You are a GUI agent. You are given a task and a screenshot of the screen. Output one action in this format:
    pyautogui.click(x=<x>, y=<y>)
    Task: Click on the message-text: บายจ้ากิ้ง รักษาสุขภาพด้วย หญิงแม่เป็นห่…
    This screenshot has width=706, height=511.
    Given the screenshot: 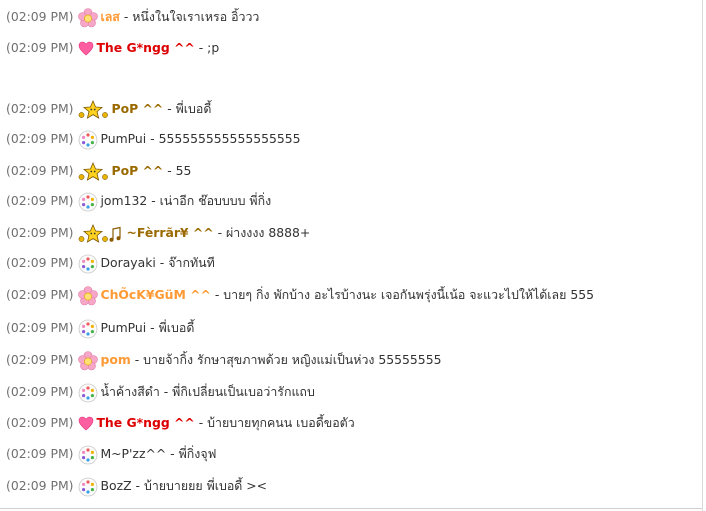 What is the action you would take?
    pyautogui.click(x=292, y=359)
    